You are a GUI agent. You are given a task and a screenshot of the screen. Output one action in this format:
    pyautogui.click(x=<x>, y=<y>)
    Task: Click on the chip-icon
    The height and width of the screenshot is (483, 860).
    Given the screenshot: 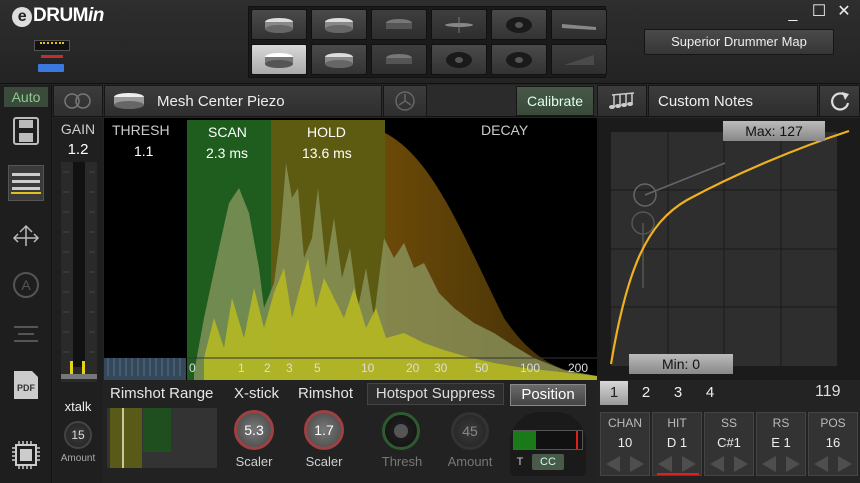 What is the action you would take?
    pyautogui.click(x=26, y=455)
    